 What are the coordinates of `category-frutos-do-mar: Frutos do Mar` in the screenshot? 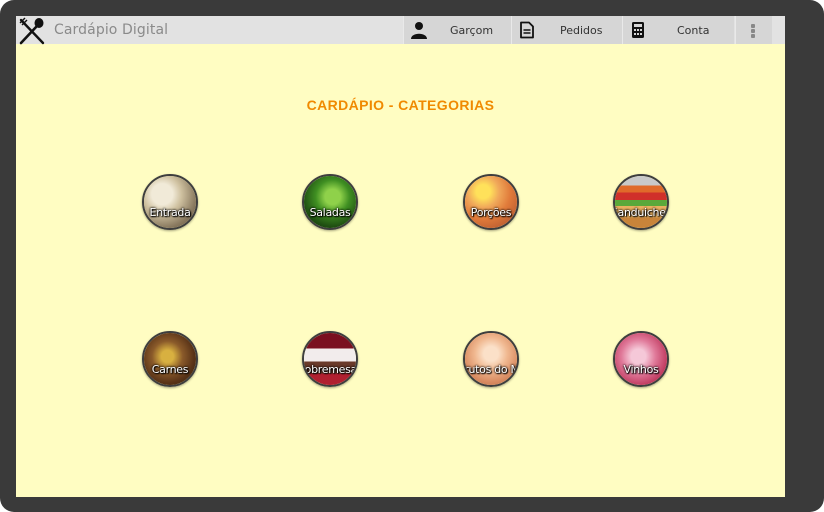 It's located at (491, 359).